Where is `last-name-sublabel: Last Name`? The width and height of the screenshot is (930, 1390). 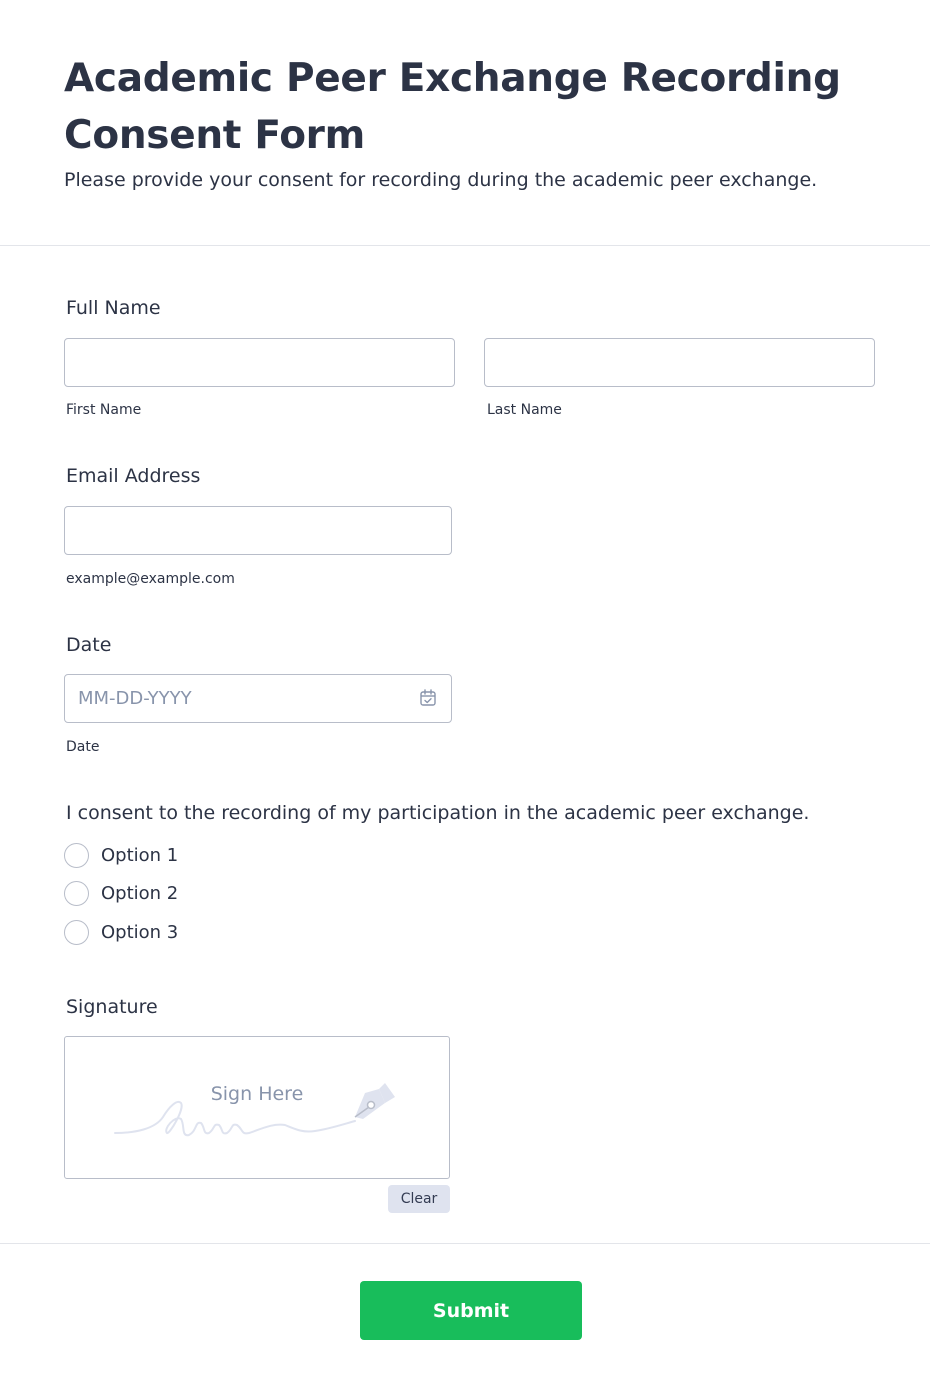 last-name-sublabel: Last Name is located at coordinates (524, 410).